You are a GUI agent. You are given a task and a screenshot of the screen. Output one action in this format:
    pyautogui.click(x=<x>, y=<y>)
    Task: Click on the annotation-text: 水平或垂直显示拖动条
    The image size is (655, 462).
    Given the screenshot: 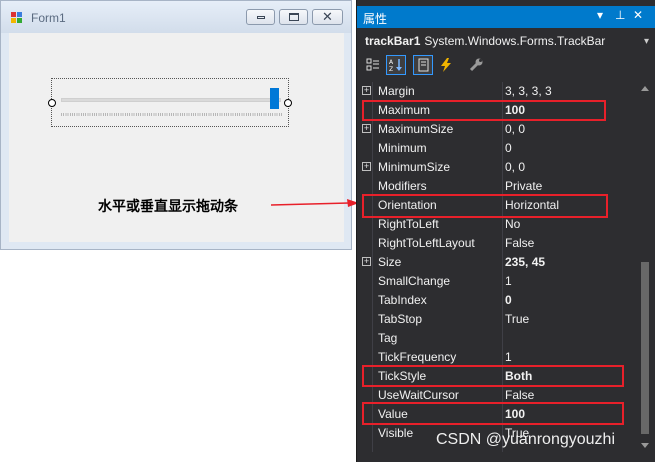 What is the action you would take?
    pyautogui.click(x=168, y=207)
    